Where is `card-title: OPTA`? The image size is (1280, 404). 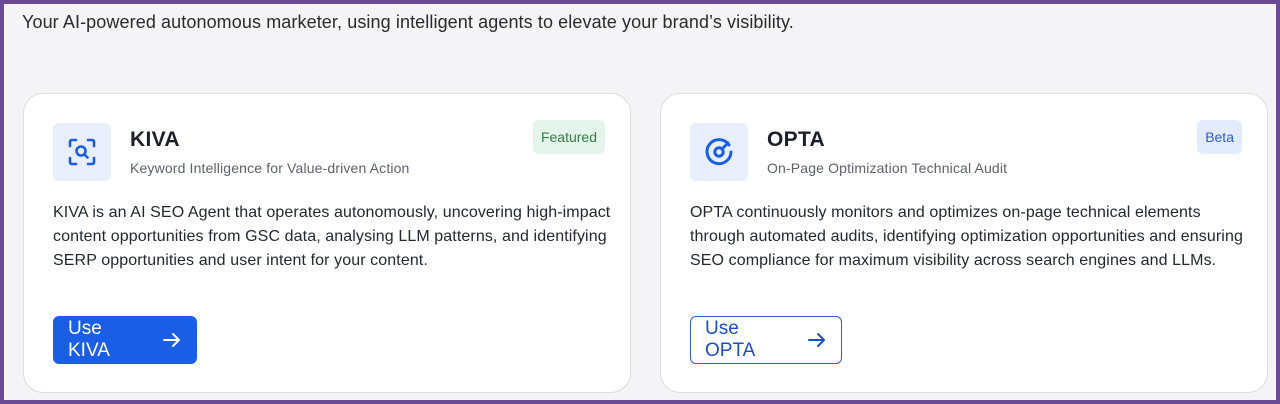
card-title: OPTA is located at coordinates (796, 139).